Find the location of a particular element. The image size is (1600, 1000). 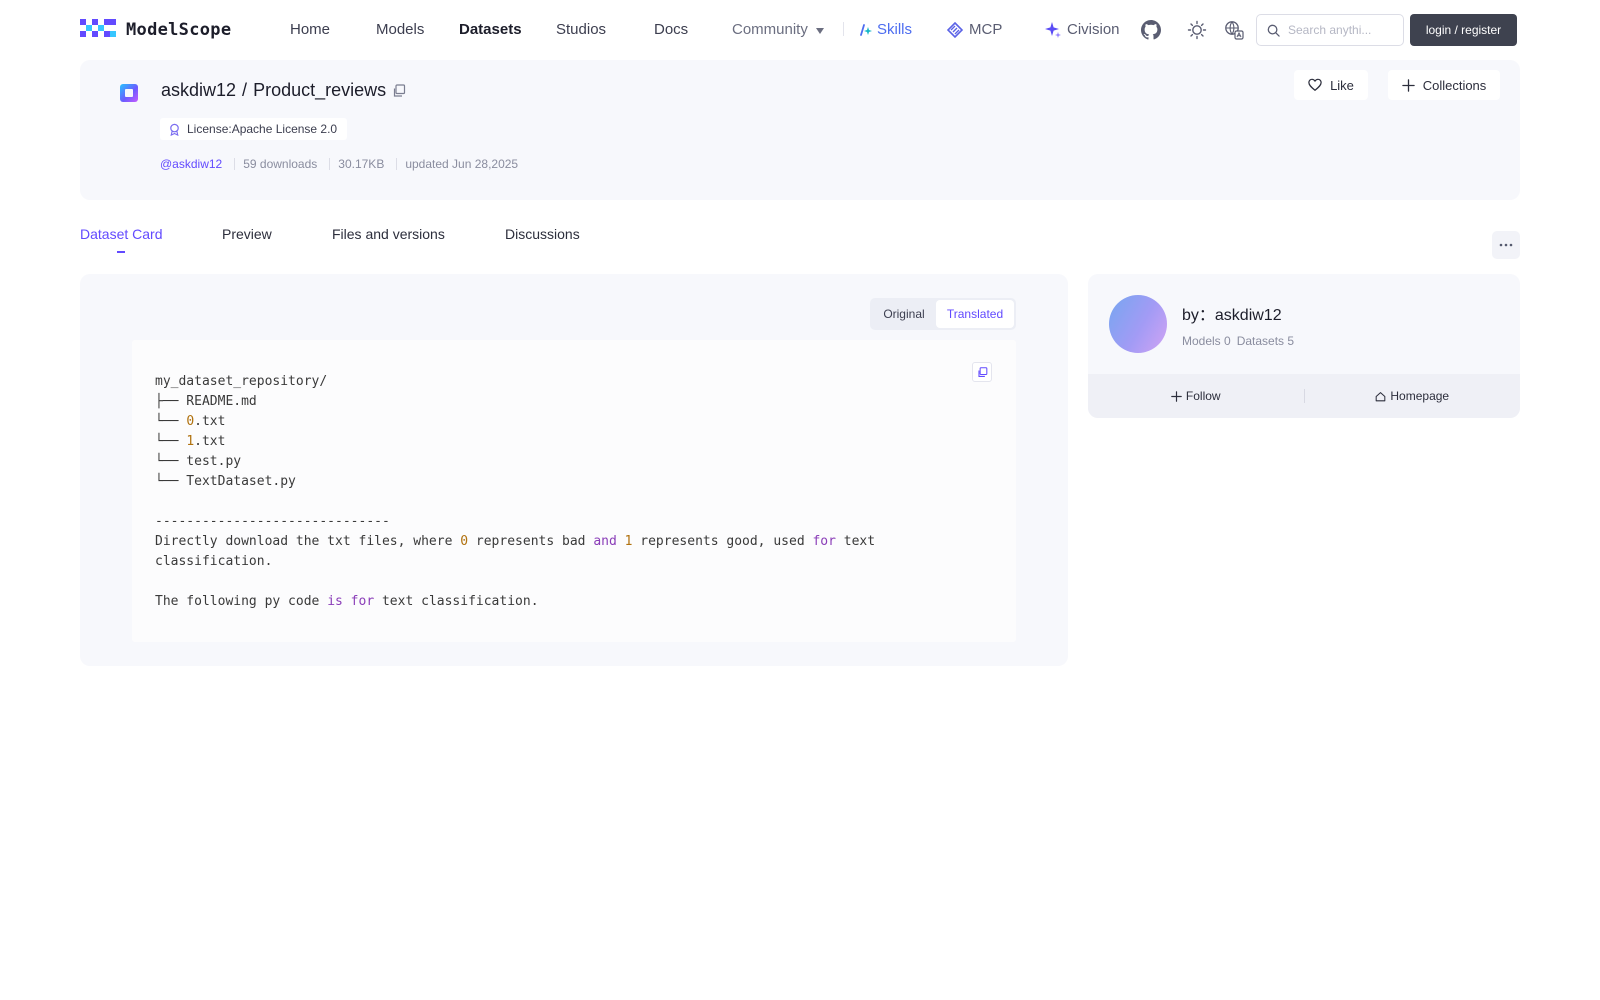

homepage-label: Homepage is located at coordinates (1420, 396).